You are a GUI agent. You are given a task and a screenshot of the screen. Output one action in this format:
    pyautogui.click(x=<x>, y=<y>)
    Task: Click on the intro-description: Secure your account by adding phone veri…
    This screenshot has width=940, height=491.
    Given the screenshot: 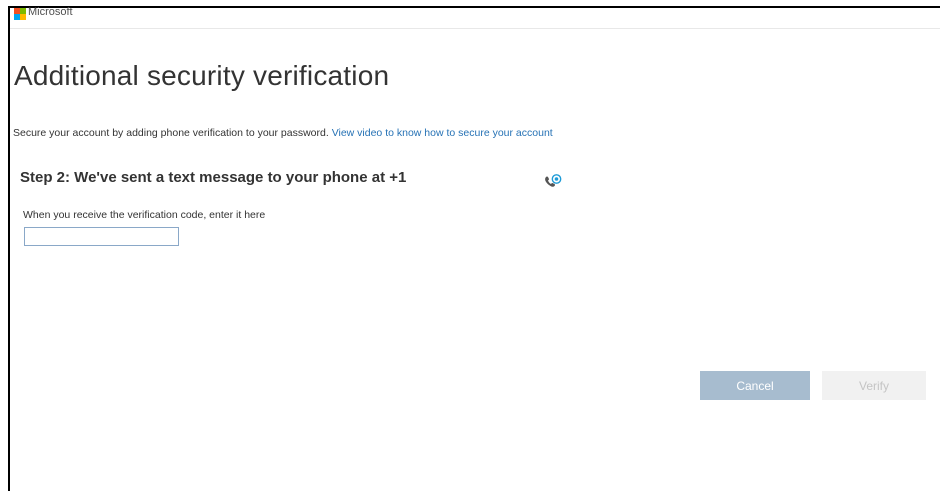 What is the action you would take?
    pyautogui.click(x=172, y=133)
    